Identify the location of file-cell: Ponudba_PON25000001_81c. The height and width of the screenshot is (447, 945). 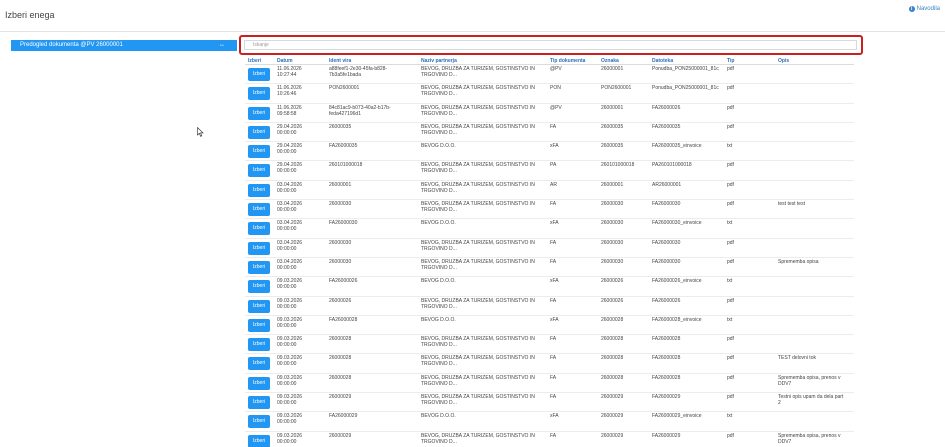
(685, 88).